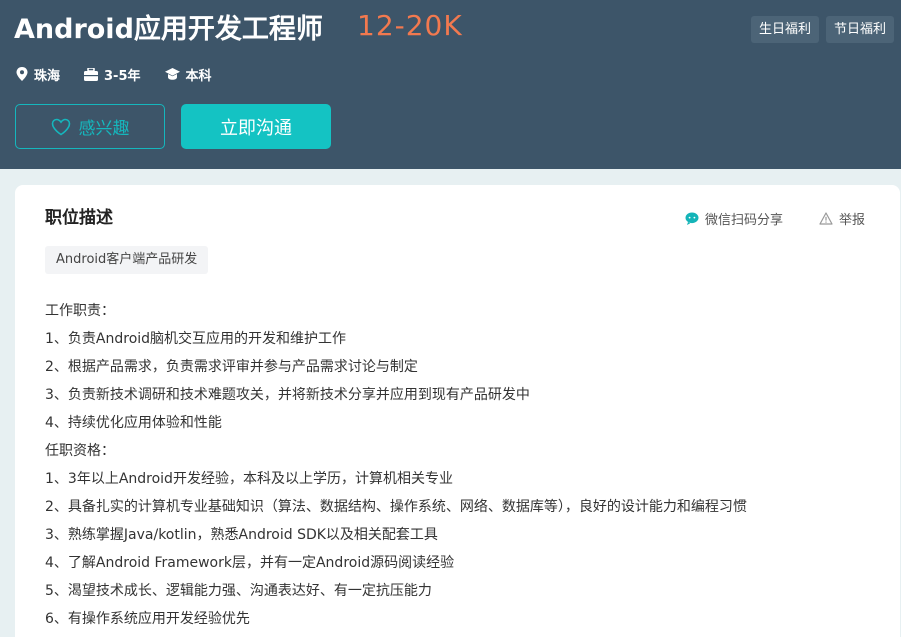  Describe the element at coordinates (127, 260) in the screenshot. I see `skill-tag: Android客户端产品研发` at that location.